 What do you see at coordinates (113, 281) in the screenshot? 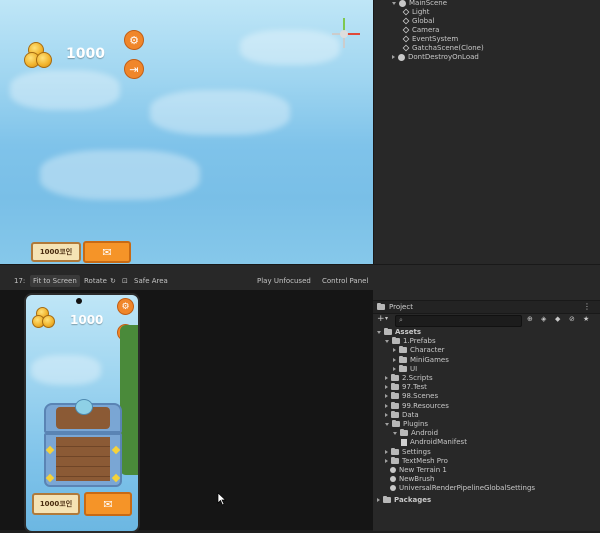
I see `rotate-icon: ↻` at bounding box center [113, 281].